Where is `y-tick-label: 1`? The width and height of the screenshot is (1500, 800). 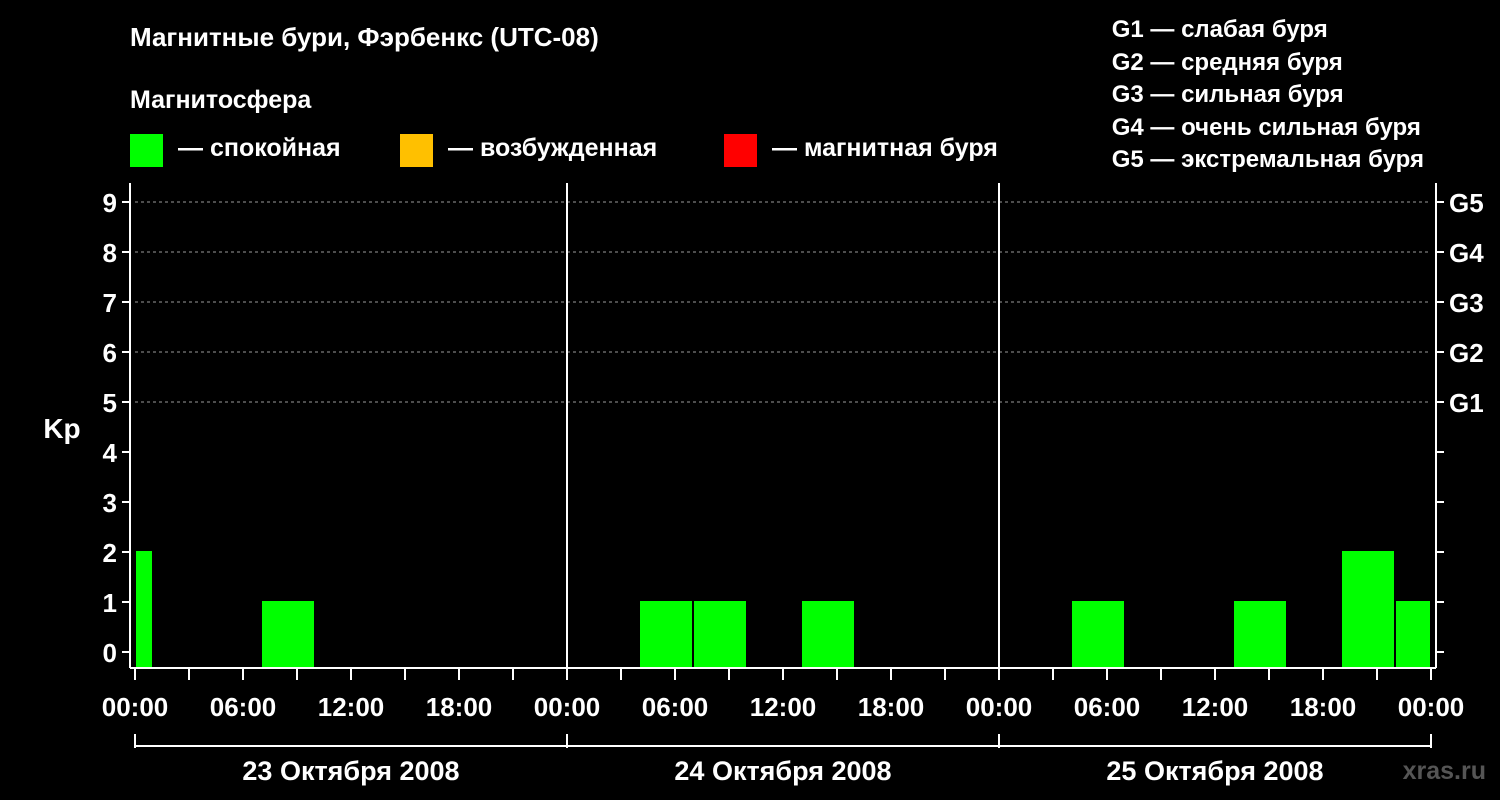
y-tick-label: 1 is located at coordinates (110, 603).